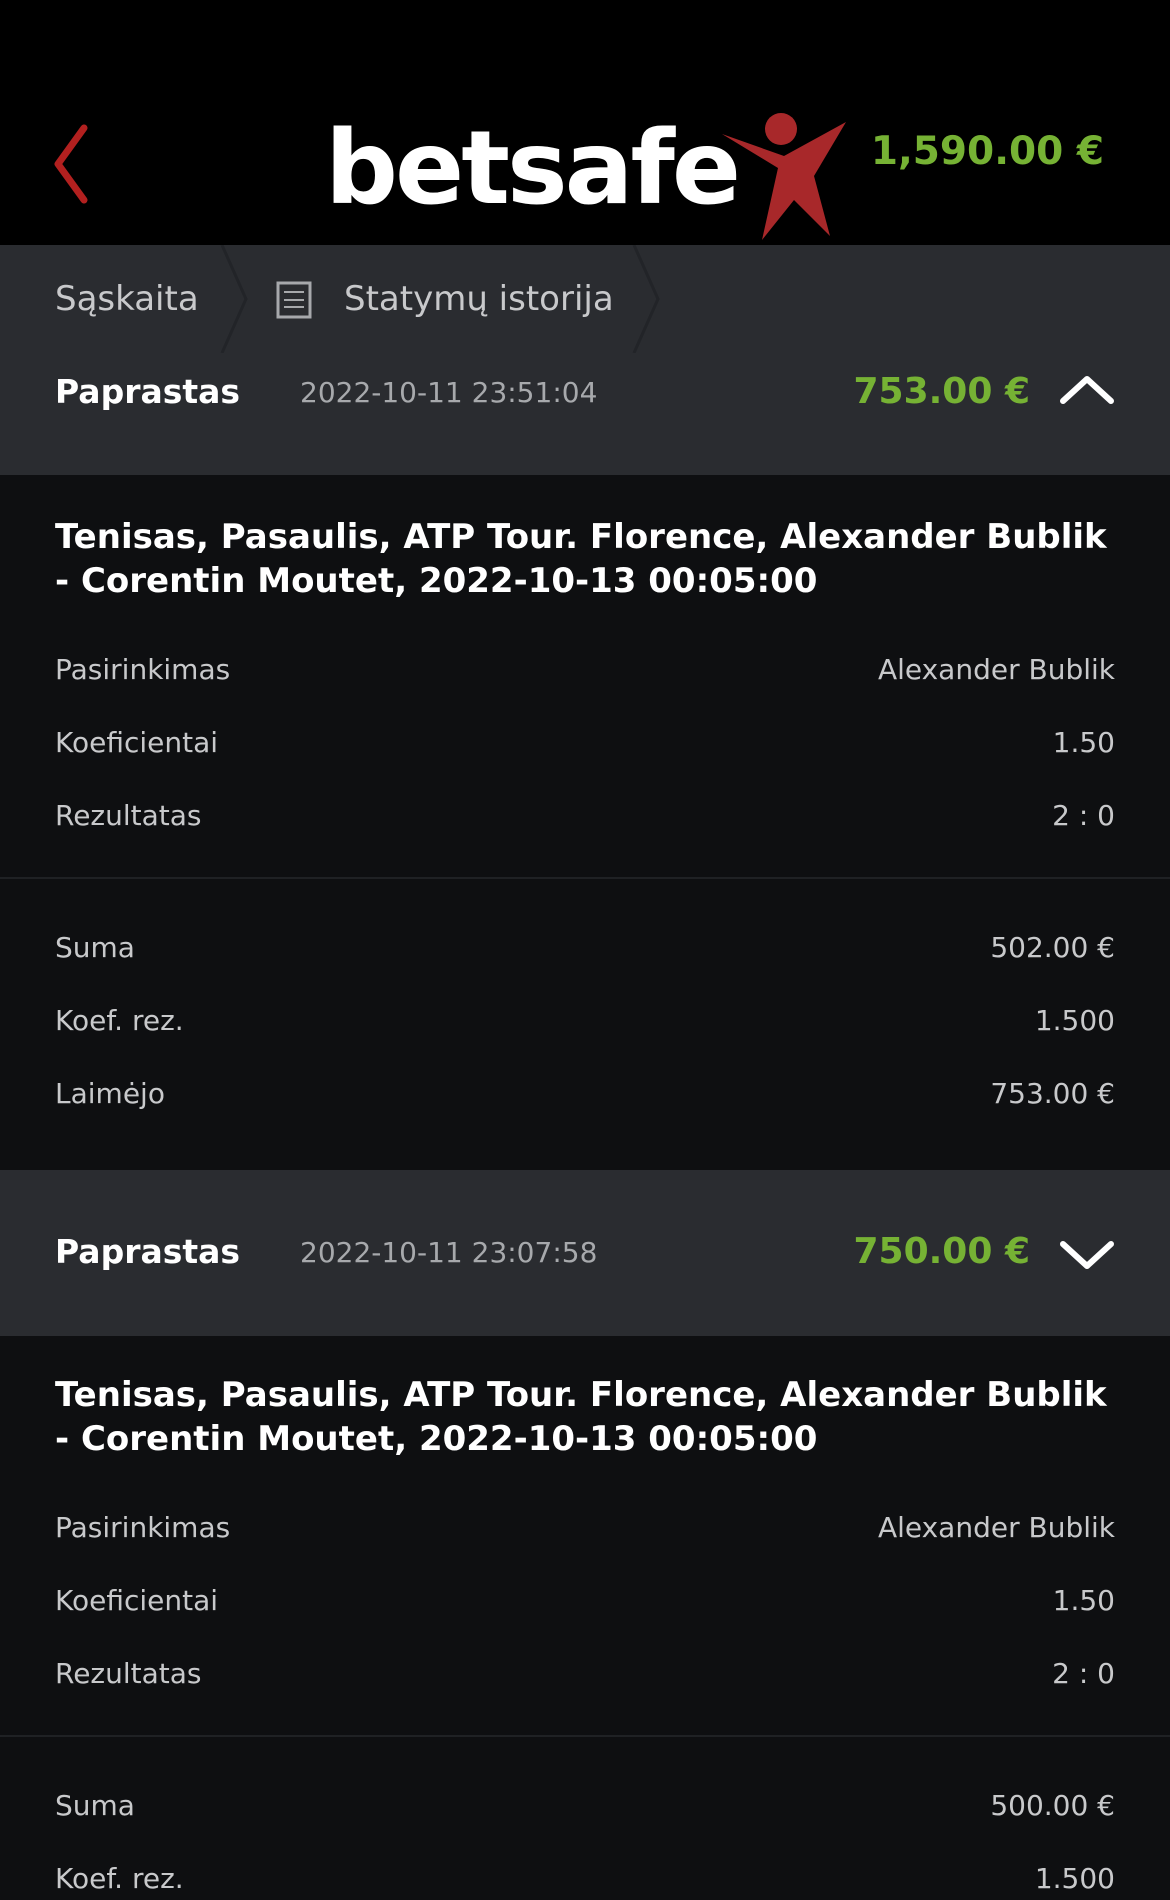  What do you see at coordinates (1087, 1254) in the screenshot?
I see `chevron-down-icon` at bounding box center [1087, 1254].